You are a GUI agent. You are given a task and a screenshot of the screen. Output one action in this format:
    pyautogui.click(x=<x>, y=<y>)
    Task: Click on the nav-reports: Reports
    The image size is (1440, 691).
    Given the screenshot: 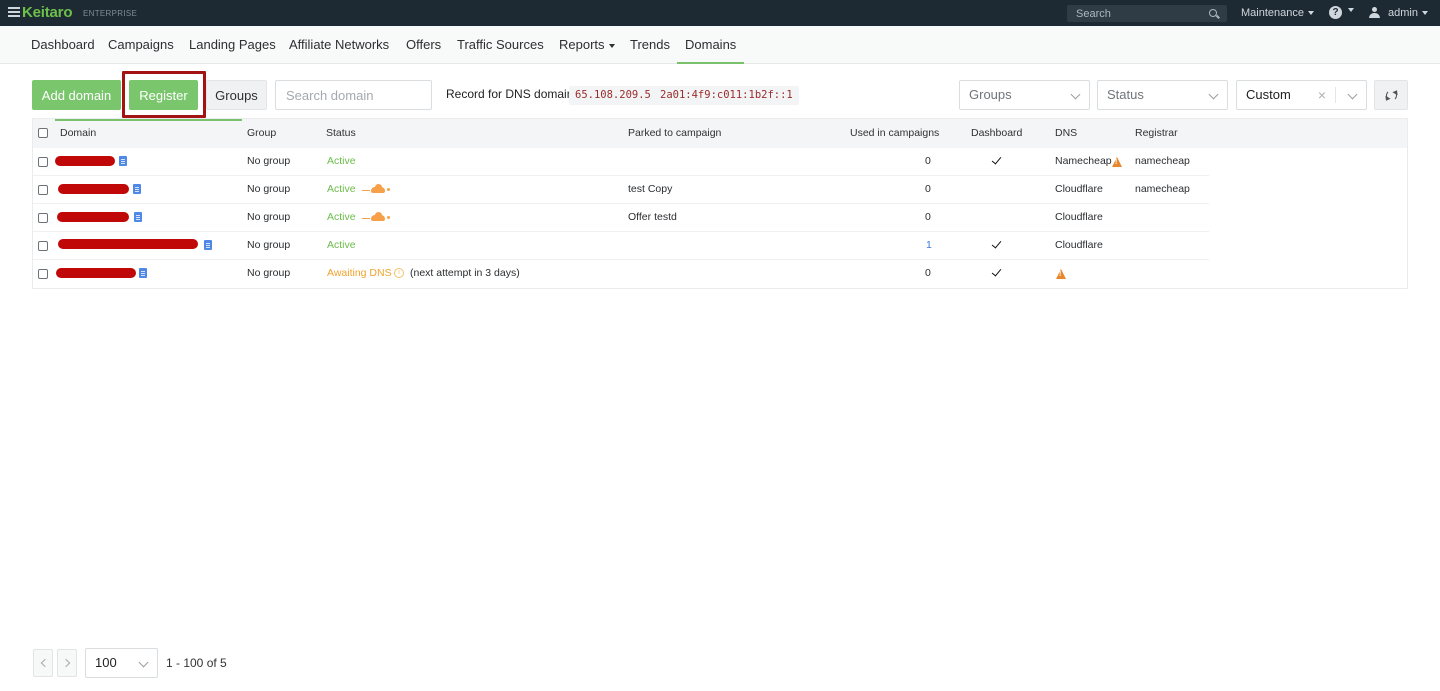 What is the action you would take?
    pyautogui.click(x=587, y=44)
    